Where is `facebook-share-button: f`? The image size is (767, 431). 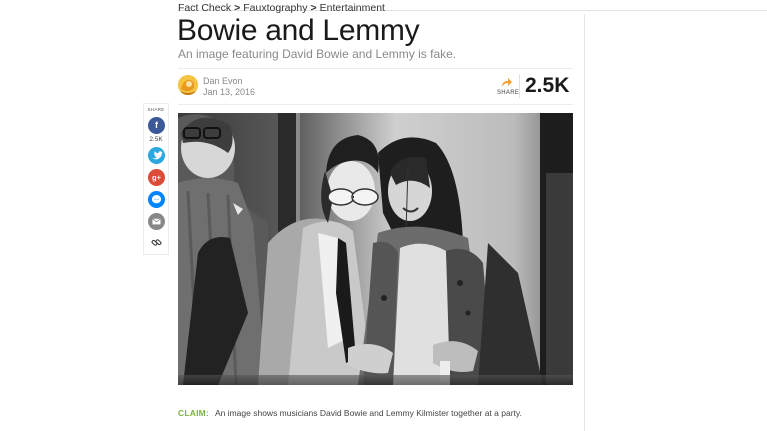
facebook-share-button: f is located at coordinates (156, 125).